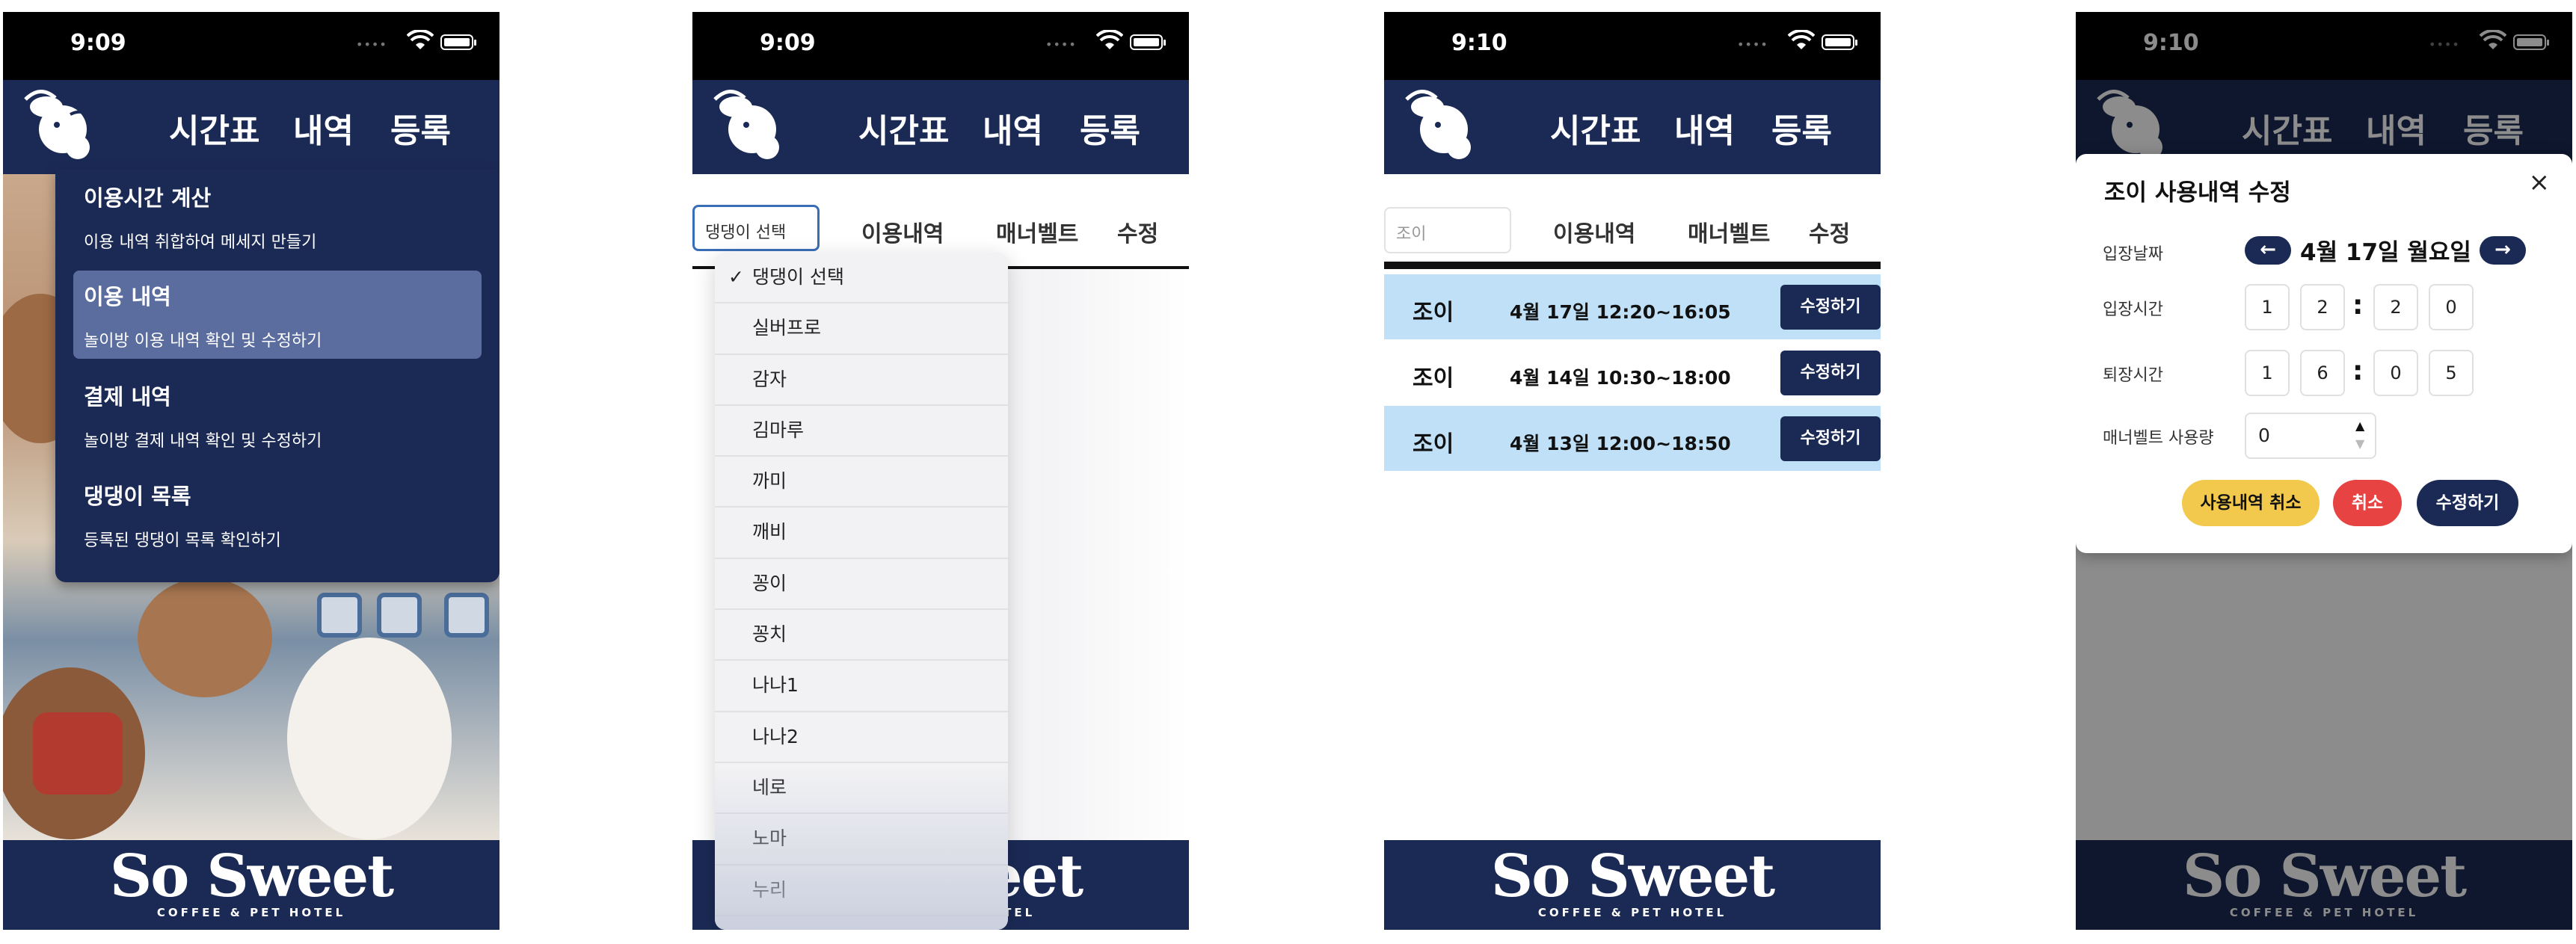 The height and width of the screenshot is (944, 2576). I want to click on usage-row: 조이 4월 14일 10:30~18:00 수정하기, so click(1632, 373).